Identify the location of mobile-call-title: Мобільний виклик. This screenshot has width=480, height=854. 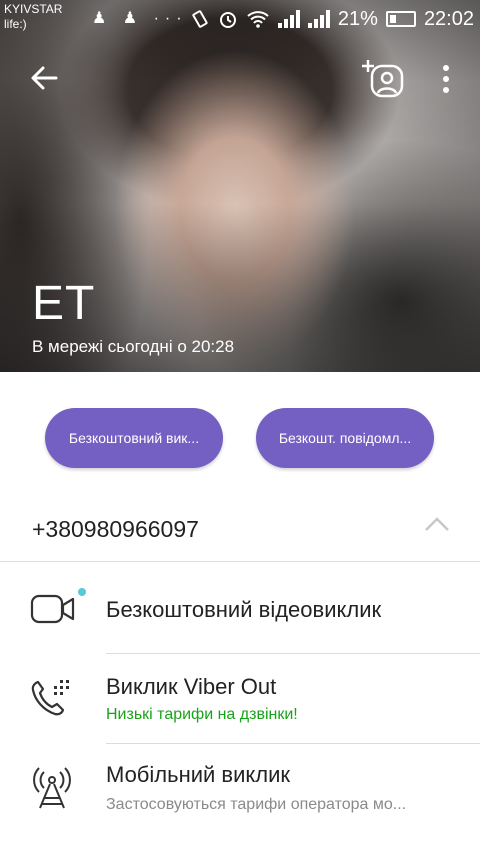
(198, 774).